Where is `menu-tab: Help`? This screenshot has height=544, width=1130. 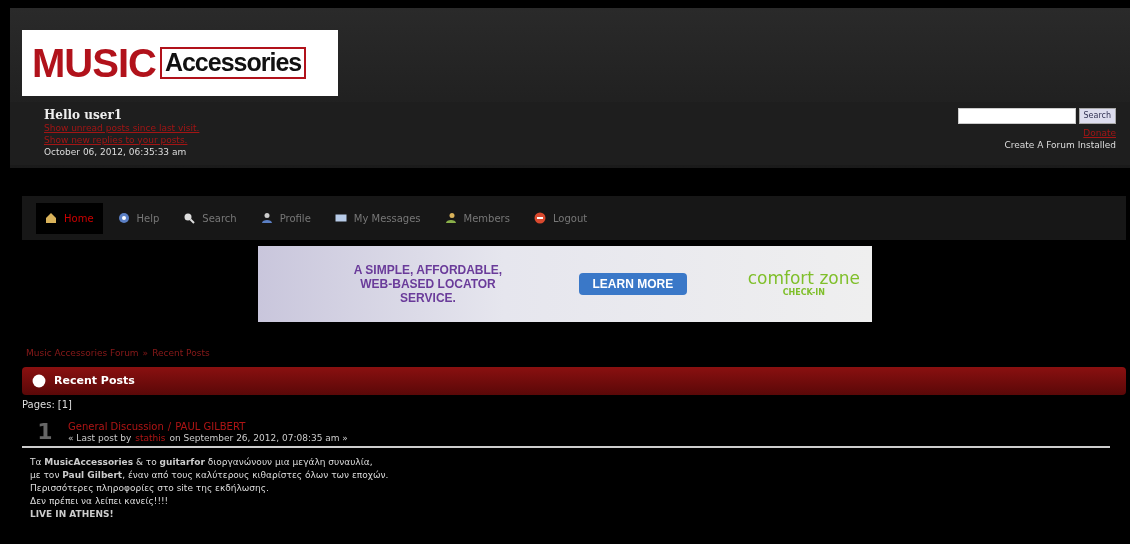
menu-tab: Help is located at coordinates (138, 218).